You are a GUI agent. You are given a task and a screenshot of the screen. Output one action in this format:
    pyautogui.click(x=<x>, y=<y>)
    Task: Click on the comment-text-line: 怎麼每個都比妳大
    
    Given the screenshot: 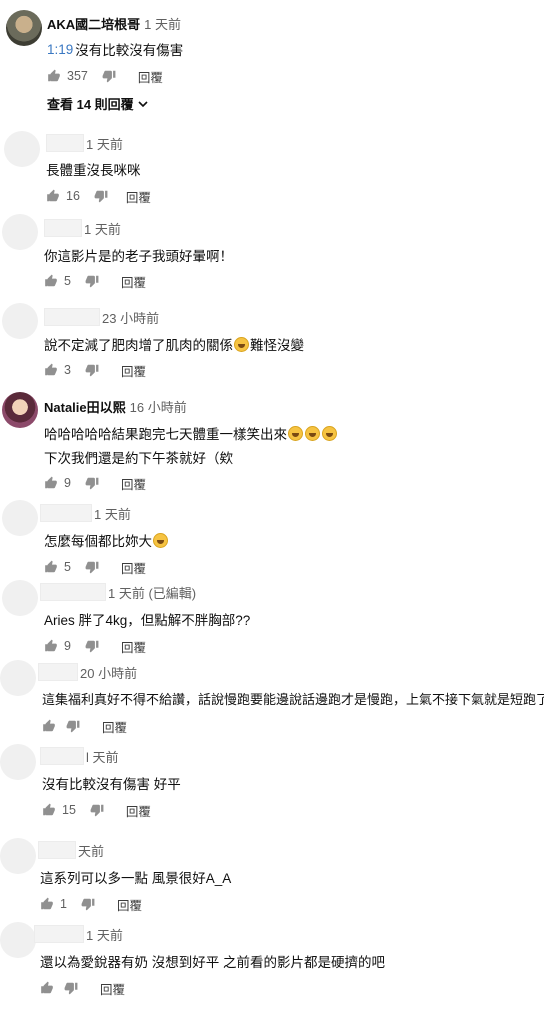 What is the action you would take?
    pyautogui.click(x=98, y=541)
    